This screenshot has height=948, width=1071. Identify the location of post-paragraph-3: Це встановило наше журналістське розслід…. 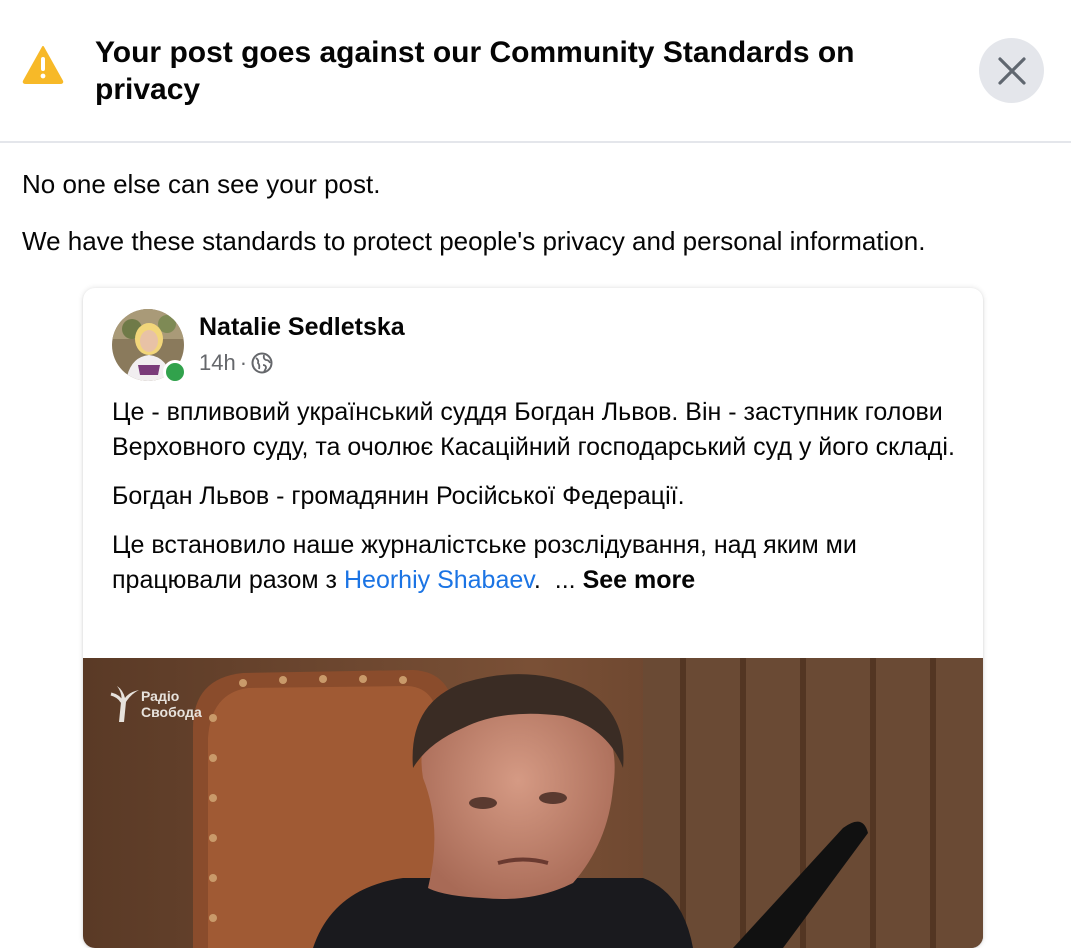
(537, 563).